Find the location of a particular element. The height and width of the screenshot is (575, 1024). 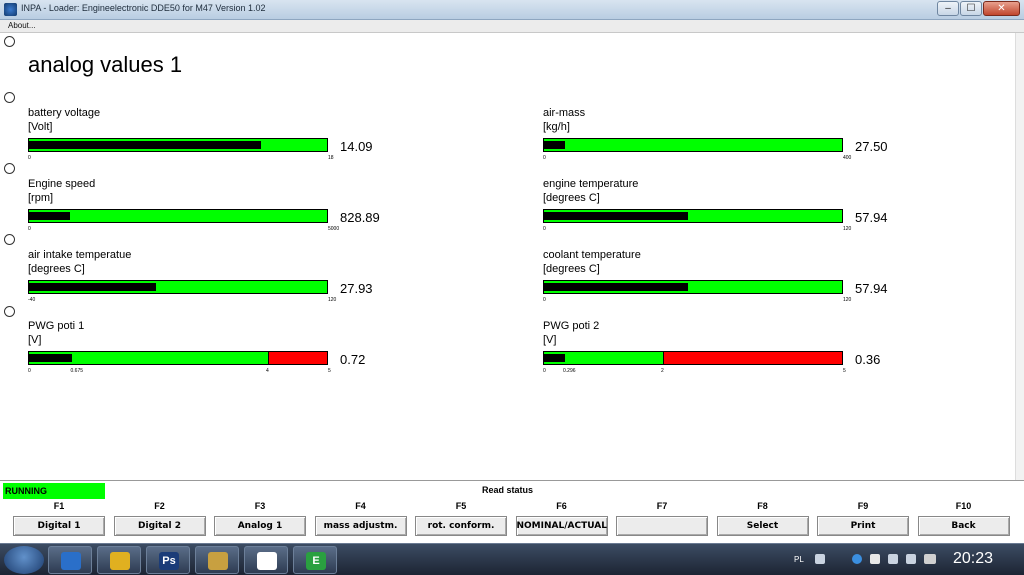

gauge-marker is located at coordinates (268, 358).